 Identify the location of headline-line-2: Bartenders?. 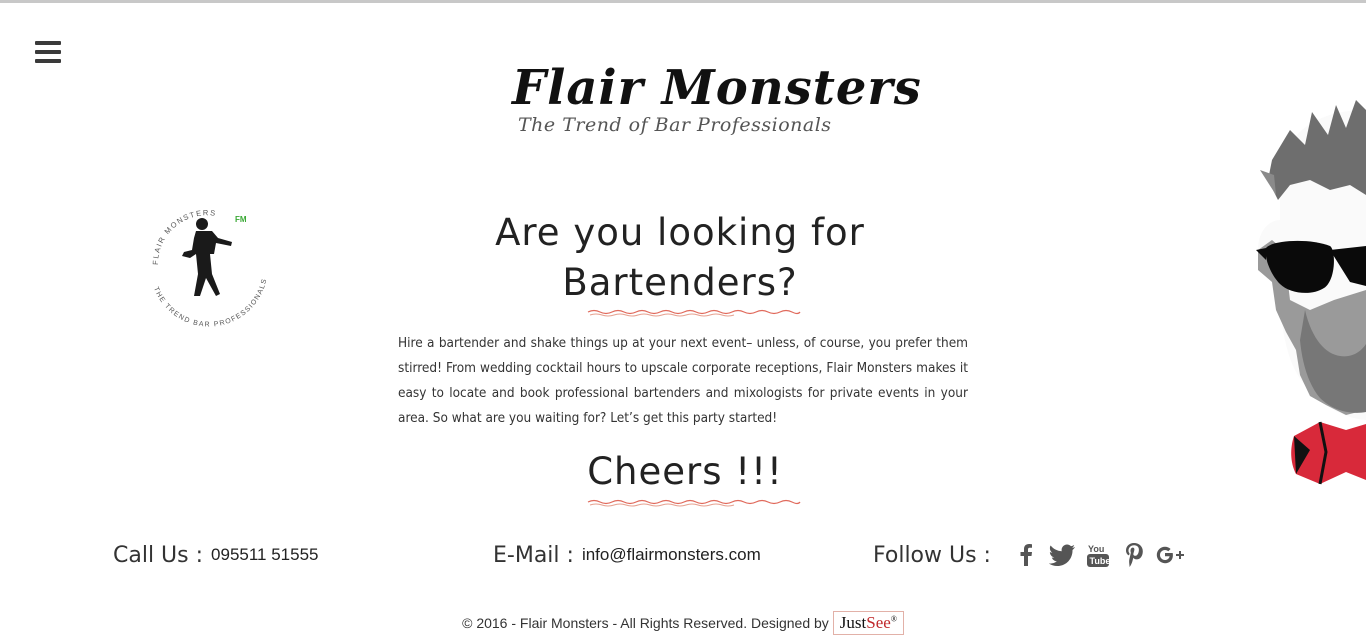
(680, 282).